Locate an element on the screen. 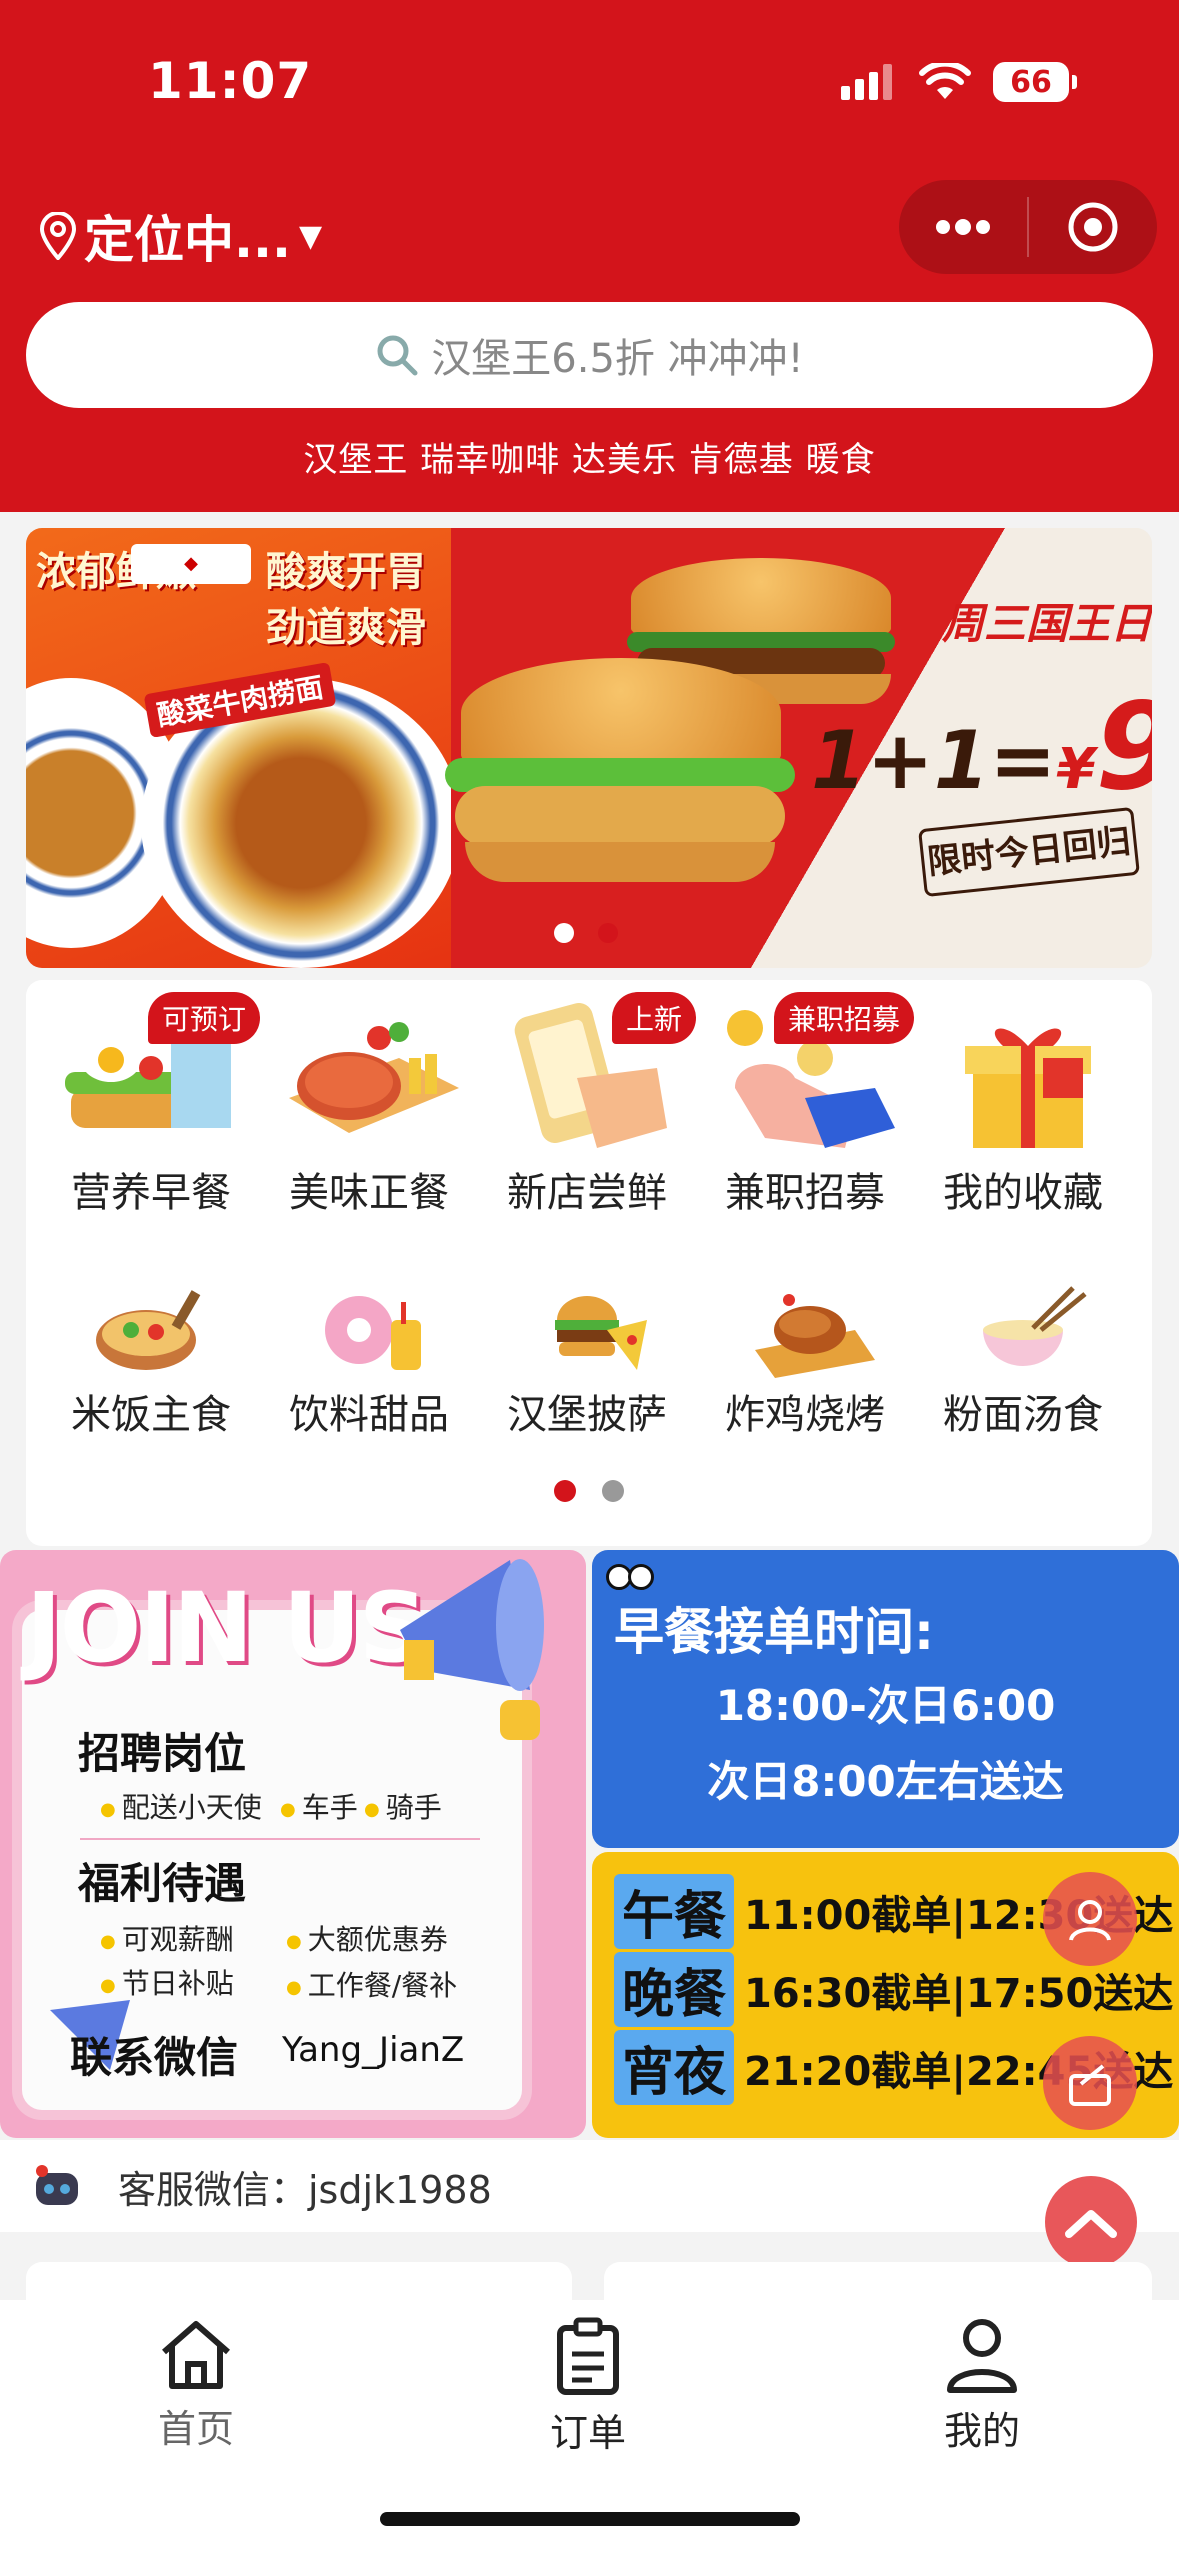 The width and height of the screenshot is (1179, 2556). contact-label: 联系微信 is located at coordinates (154, 2057).